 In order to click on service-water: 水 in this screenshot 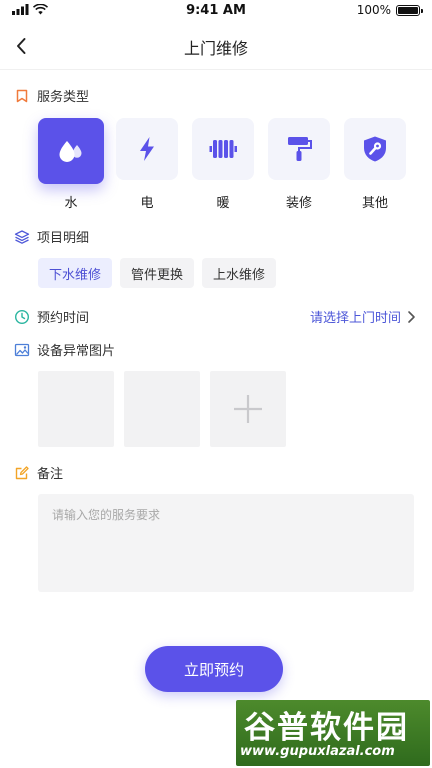, I will do `click(71, 164)`.